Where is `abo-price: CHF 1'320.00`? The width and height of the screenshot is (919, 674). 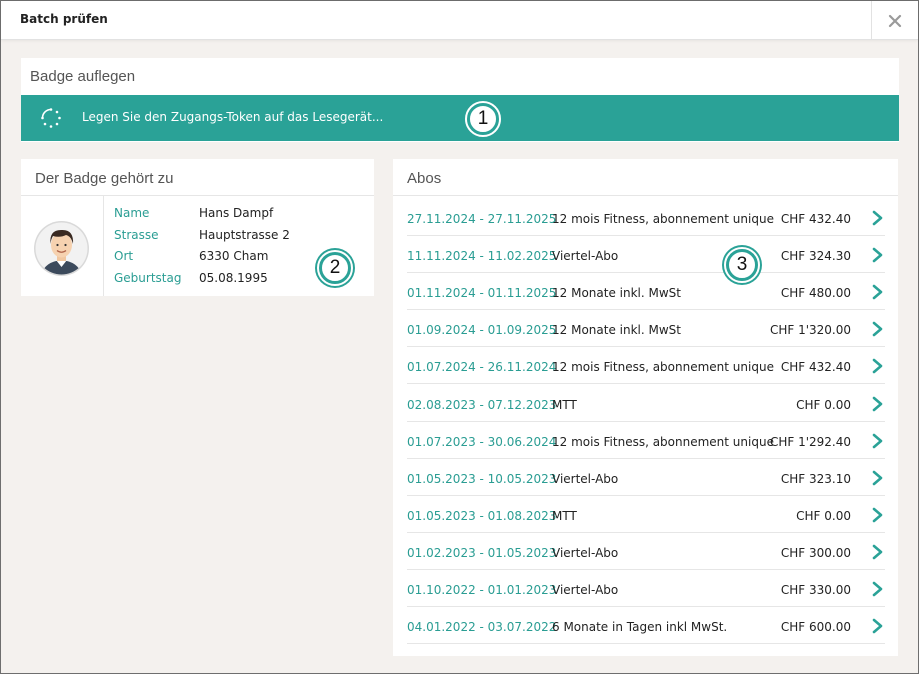 abo-price: CHF 1'320.00 is located at coordinates (810, 330).